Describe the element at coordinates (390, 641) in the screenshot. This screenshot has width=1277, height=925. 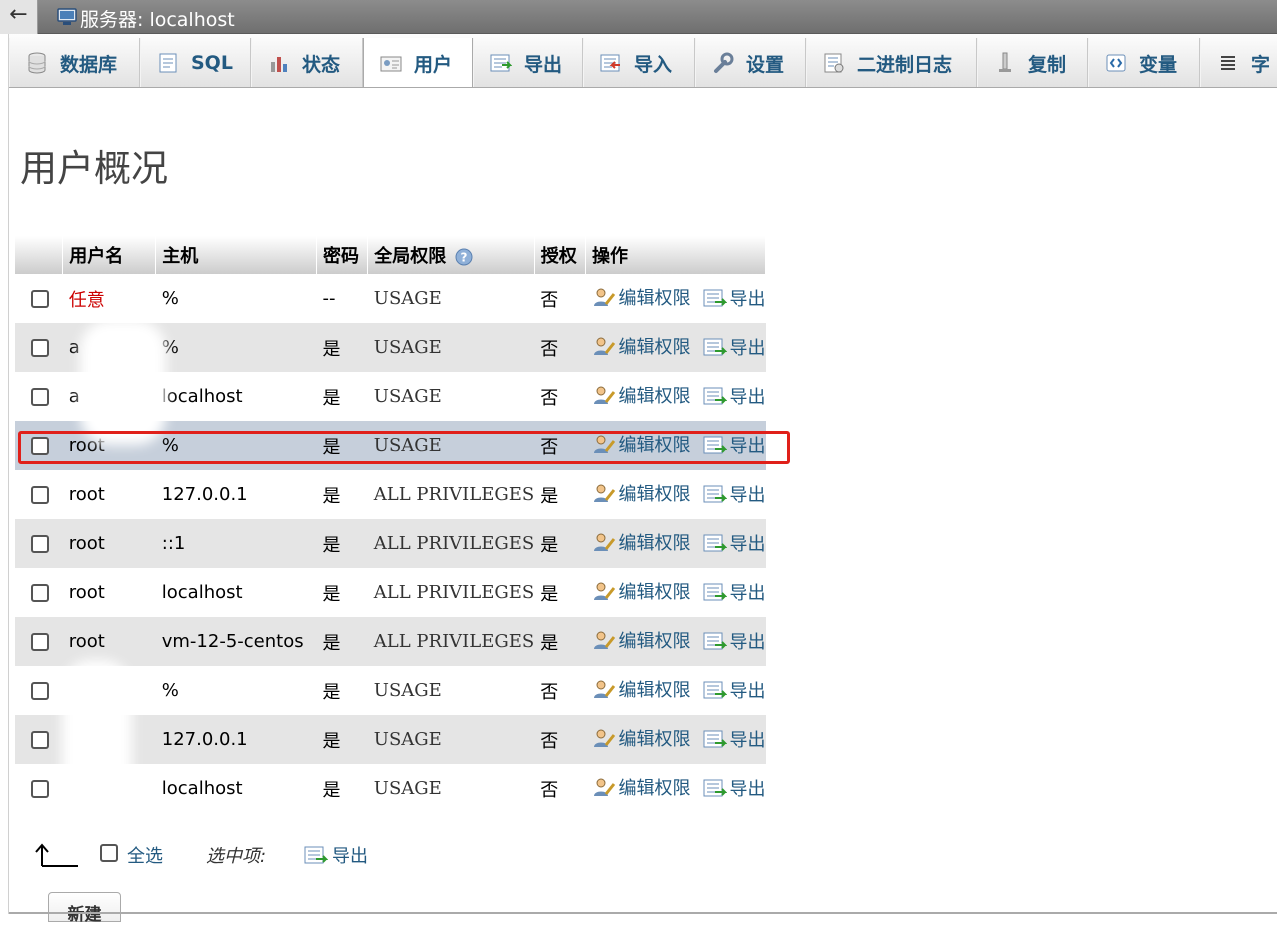
I see `table-row: root vm-12-5-centos 是 ALL PRIVILEGES 是编辑权限 导出` at that location.